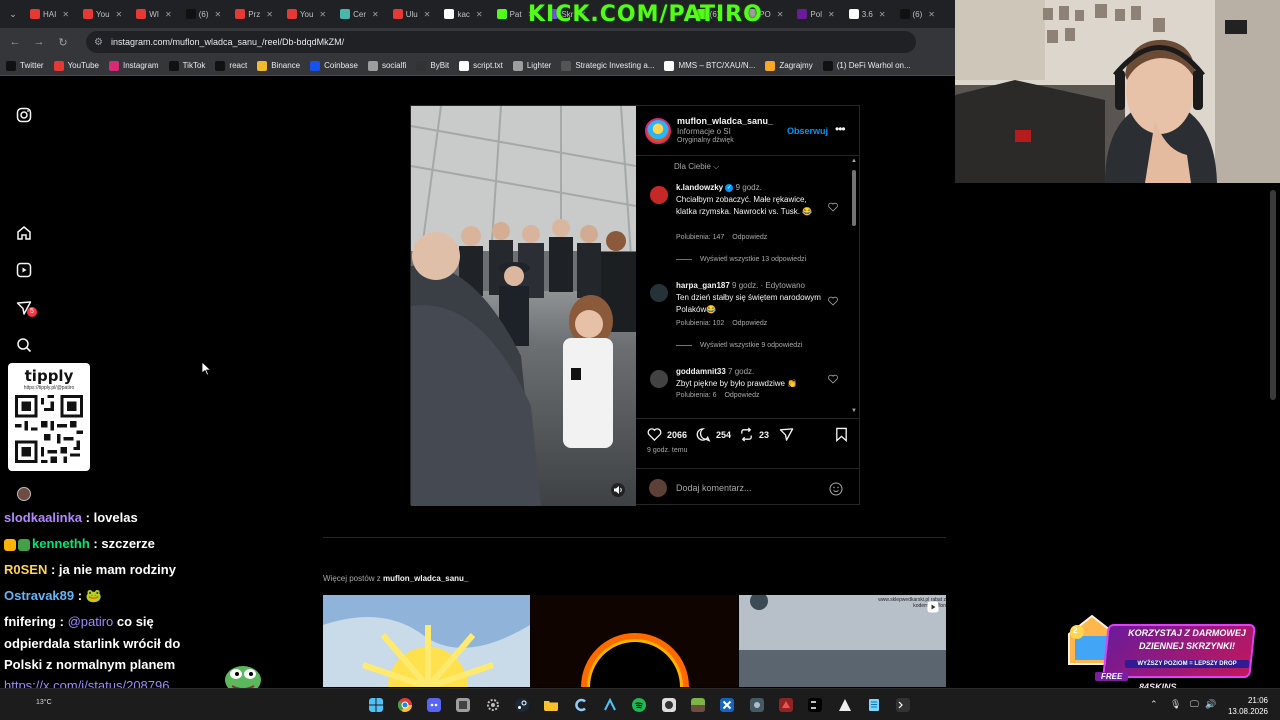  I want to click on bookmark-item: Instagram, so click(134, 65).